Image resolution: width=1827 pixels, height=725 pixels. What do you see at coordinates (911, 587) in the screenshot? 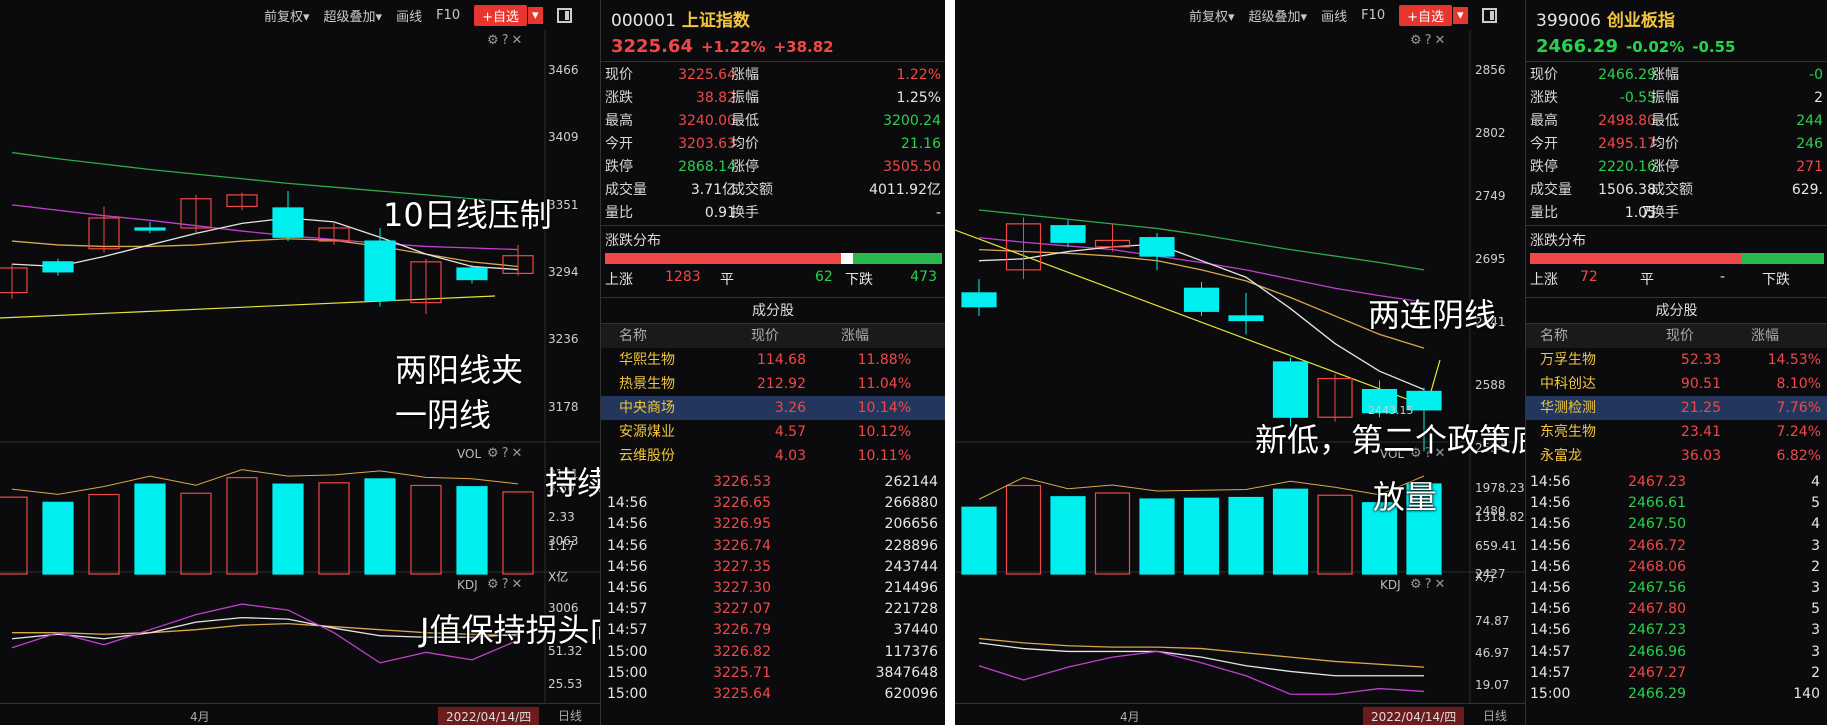
I see `tick-volume: 214496` at bounding box center [911, 587].